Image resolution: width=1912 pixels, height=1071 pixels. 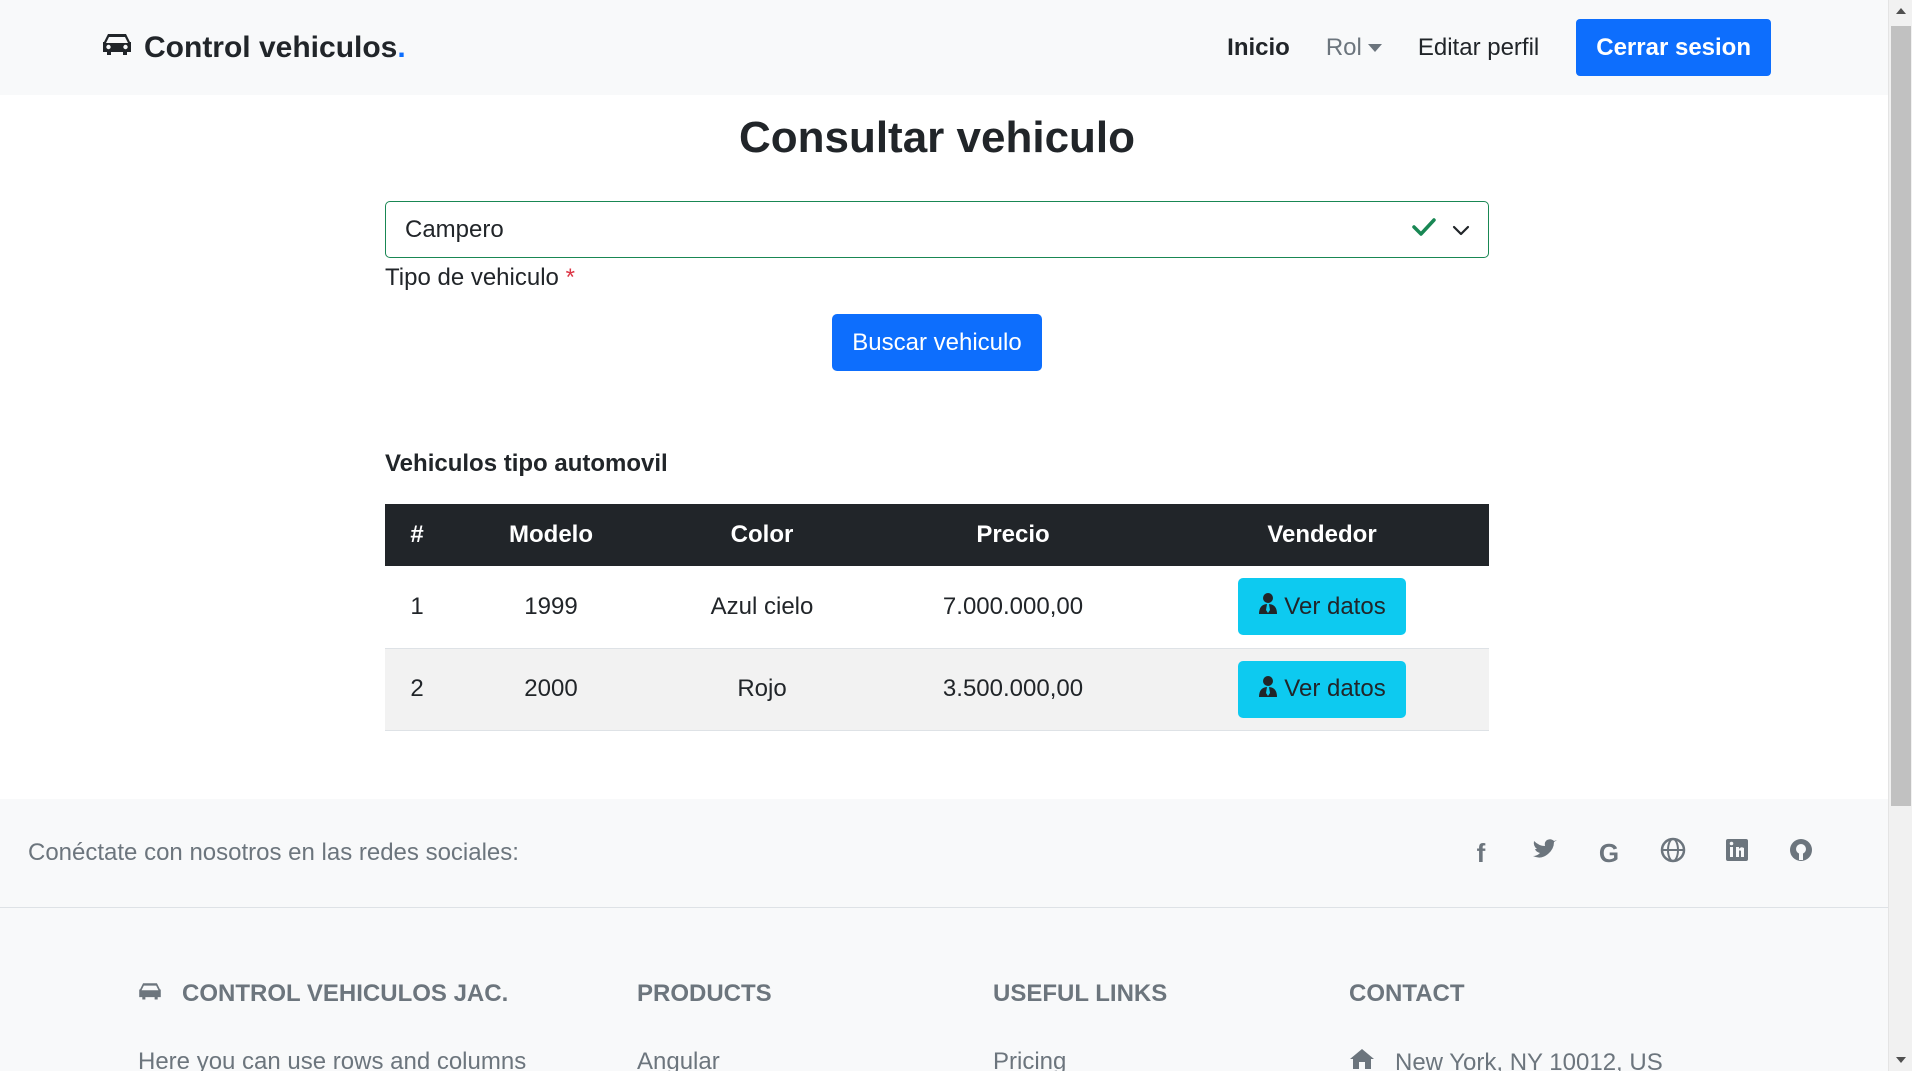 What do you see at coordinates (332, 1059) in the screenshot?
I see `footer-company-text: Here you can use rows and columns` at bounding box center [332, 1059].